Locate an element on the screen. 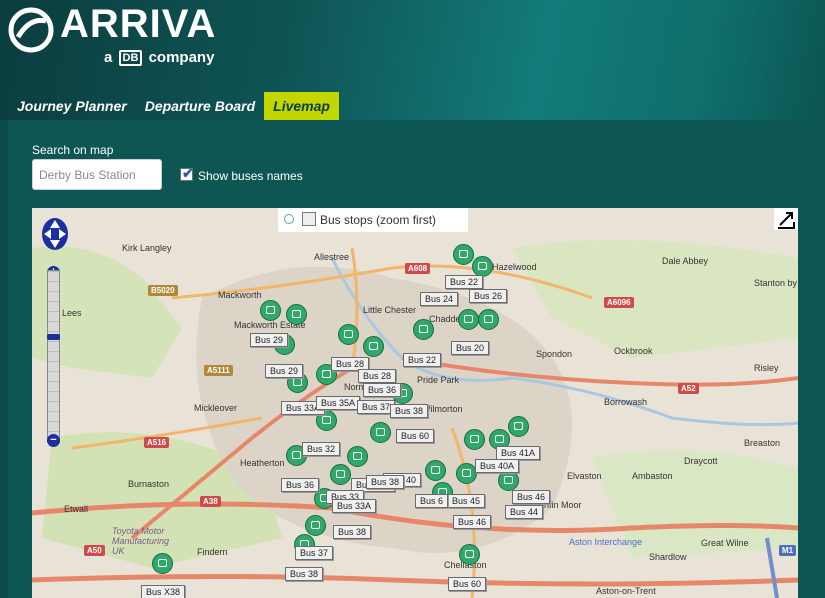 The width and height of the screenshot is (825, 598). place-label: Spondon is located at coordinates (554, 354).